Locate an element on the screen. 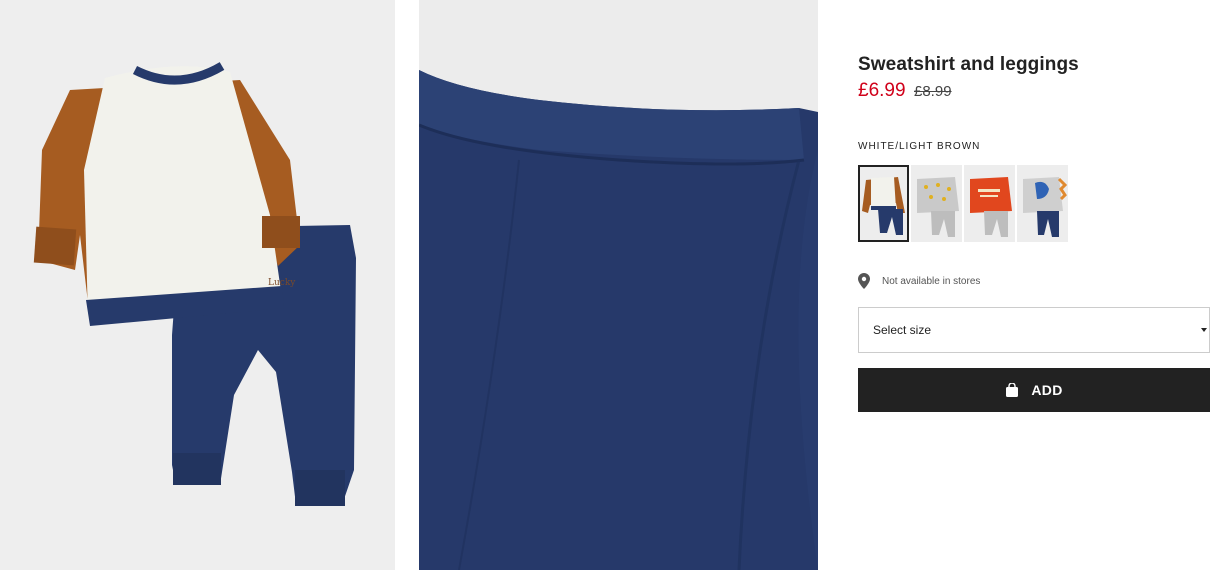 This screenshot has width=1210, height=570. size-select-label: Select size is located at coordinates (902, 330).